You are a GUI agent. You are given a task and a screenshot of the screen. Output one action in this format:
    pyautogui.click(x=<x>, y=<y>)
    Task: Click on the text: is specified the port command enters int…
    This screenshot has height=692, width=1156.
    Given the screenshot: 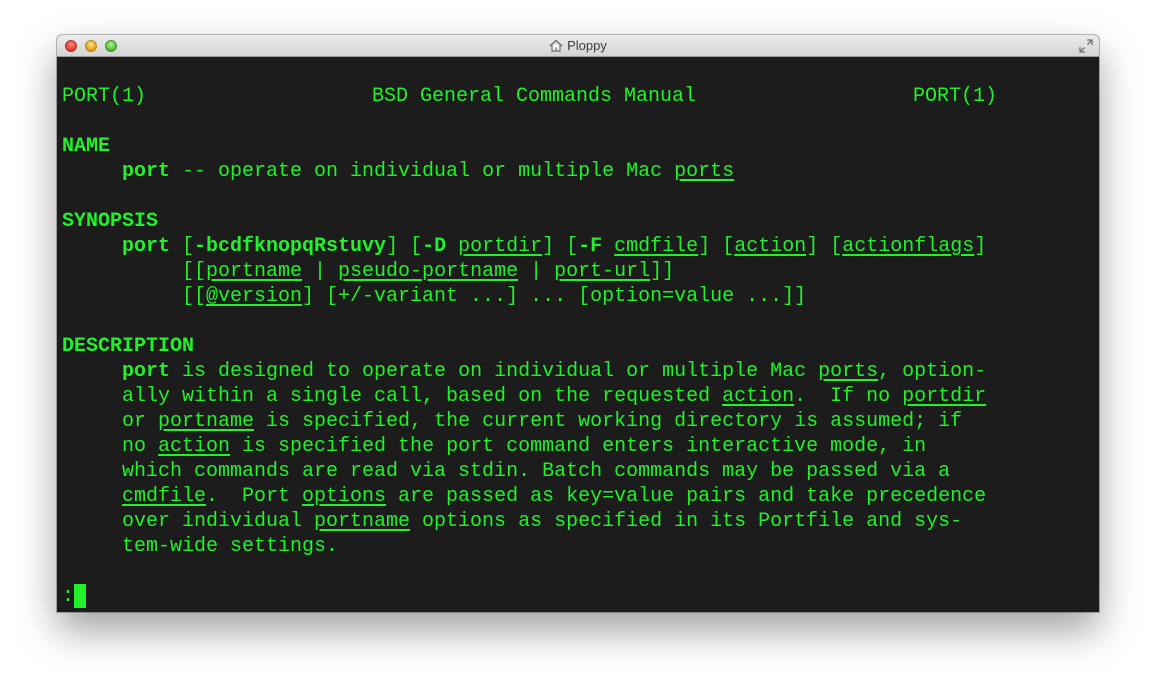 What is the action you would take?
    pyautogui.click(x=578, y=446)
    